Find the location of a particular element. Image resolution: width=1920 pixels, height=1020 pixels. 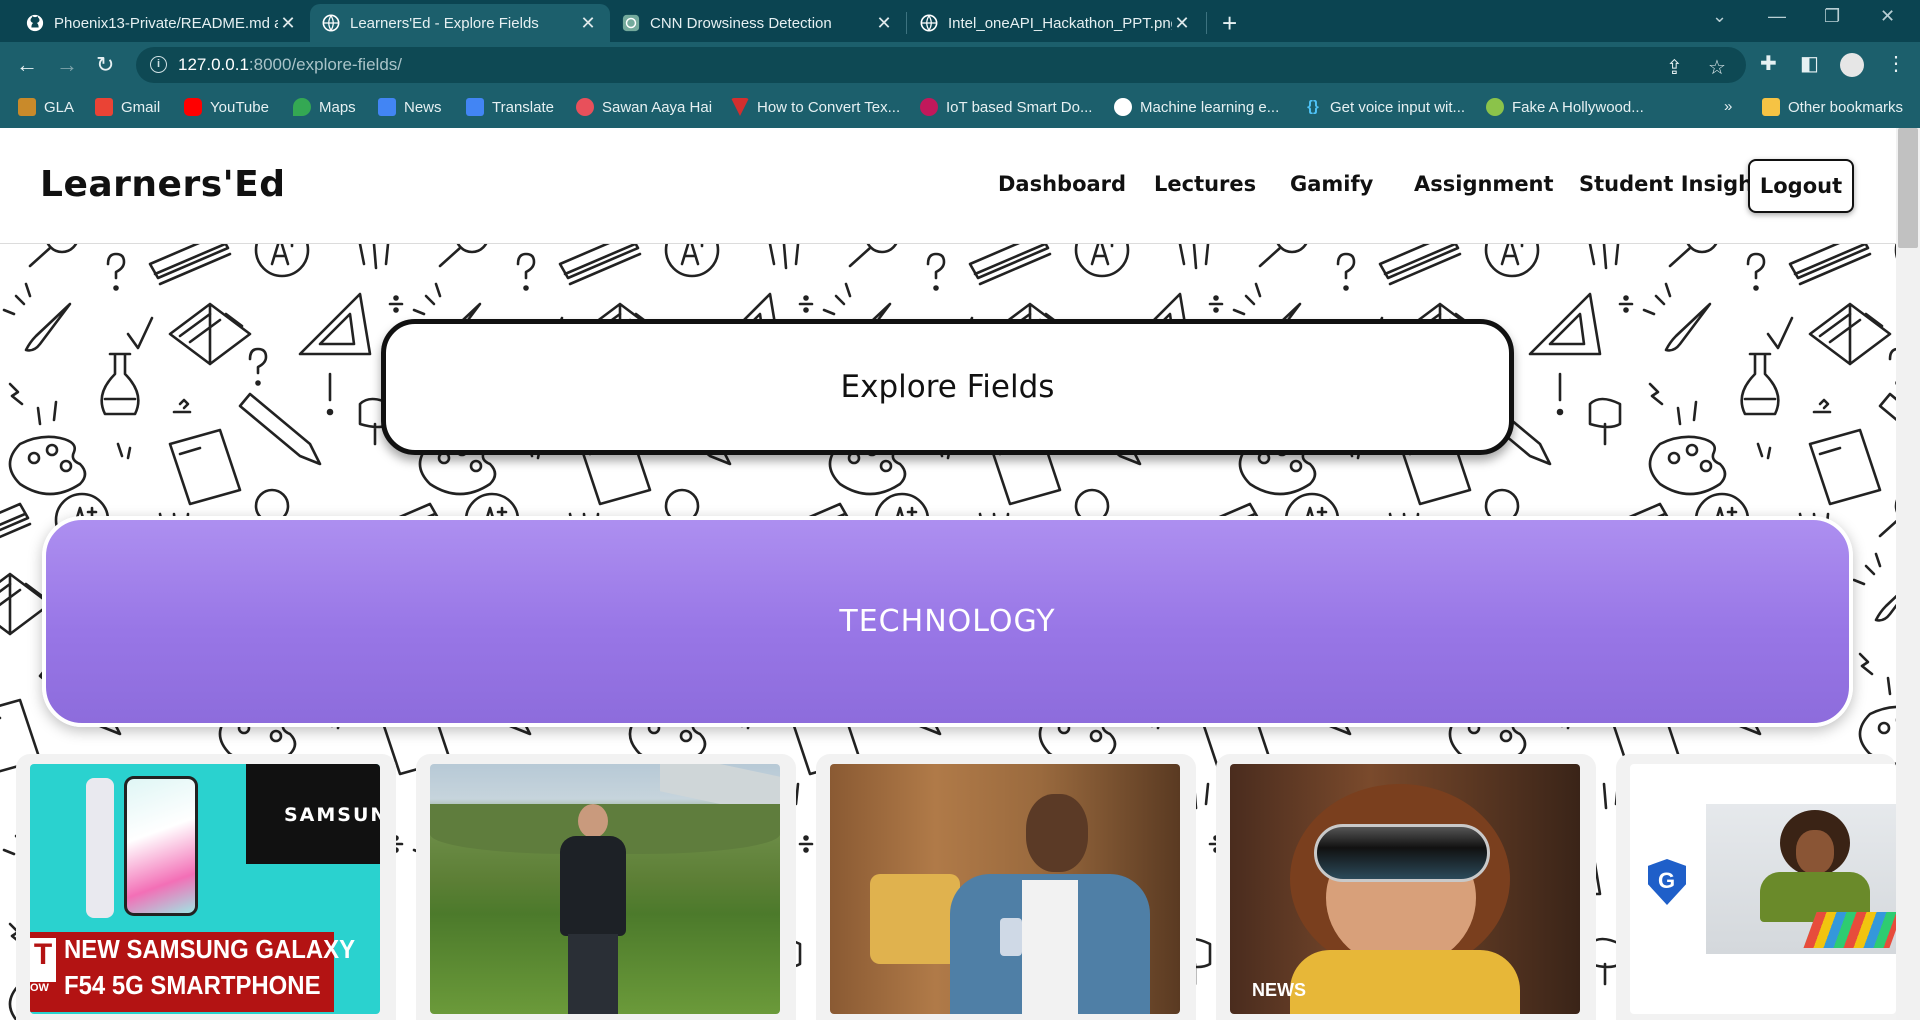

bookmark-sawan: Sawan Aaya Hai is located at coordinates (644, 107).